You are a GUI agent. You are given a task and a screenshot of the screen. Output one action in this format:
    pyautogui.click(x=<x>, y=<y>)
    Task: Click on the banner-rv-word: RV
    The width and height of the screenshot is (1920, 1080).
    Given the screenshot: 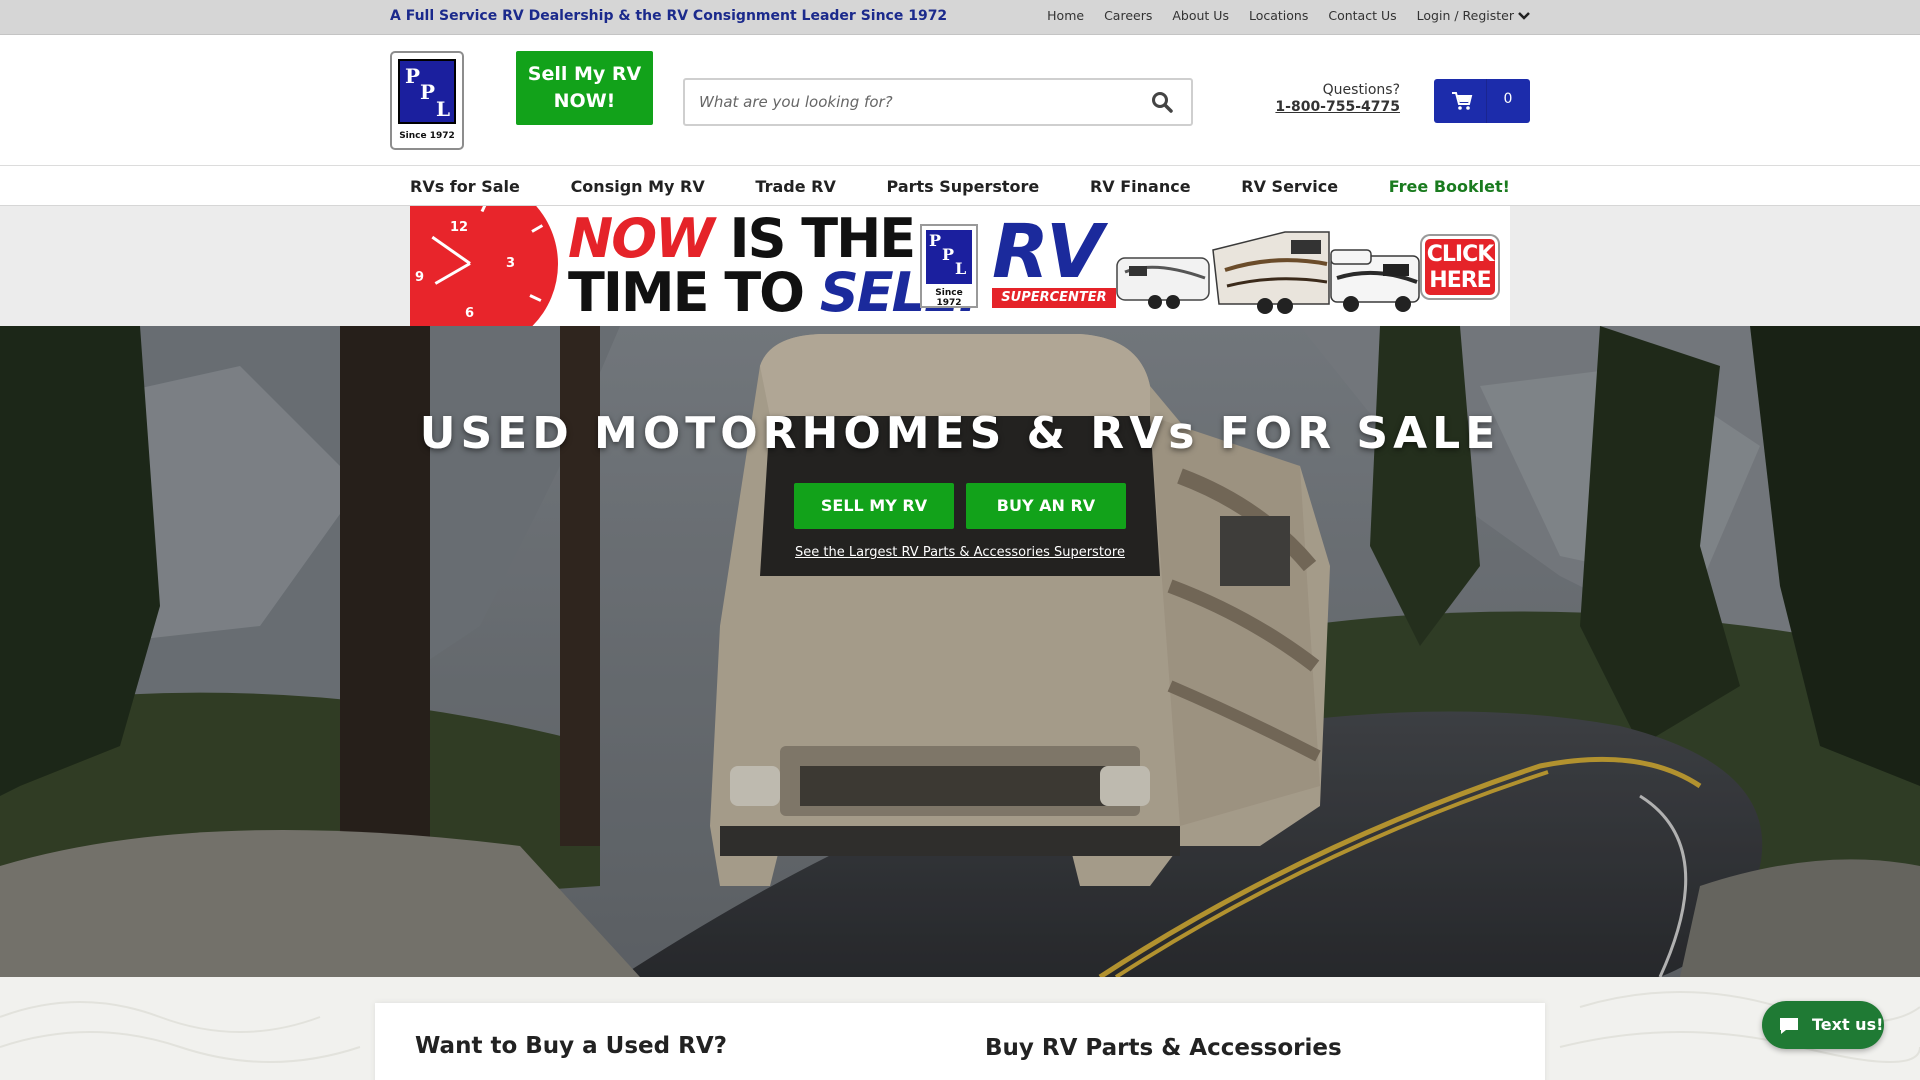 What is the action you would take?
    pyautogui.click(x=1047, y=252)
    